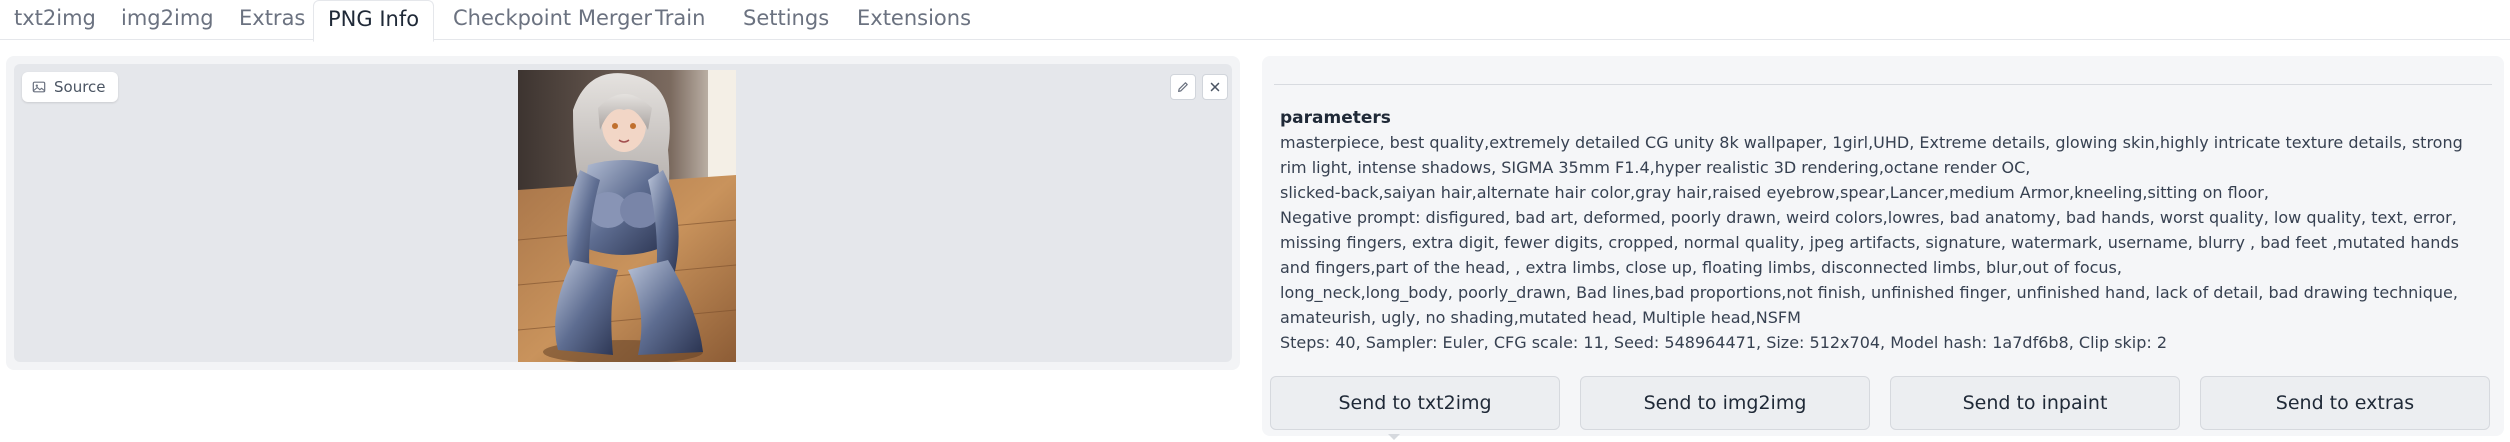 The width and height of the screenshot is (2510, 442). What do you see at coordinates (1883, 84) in the screenshot?
I see `divider` at bounding box center [1883, 84].